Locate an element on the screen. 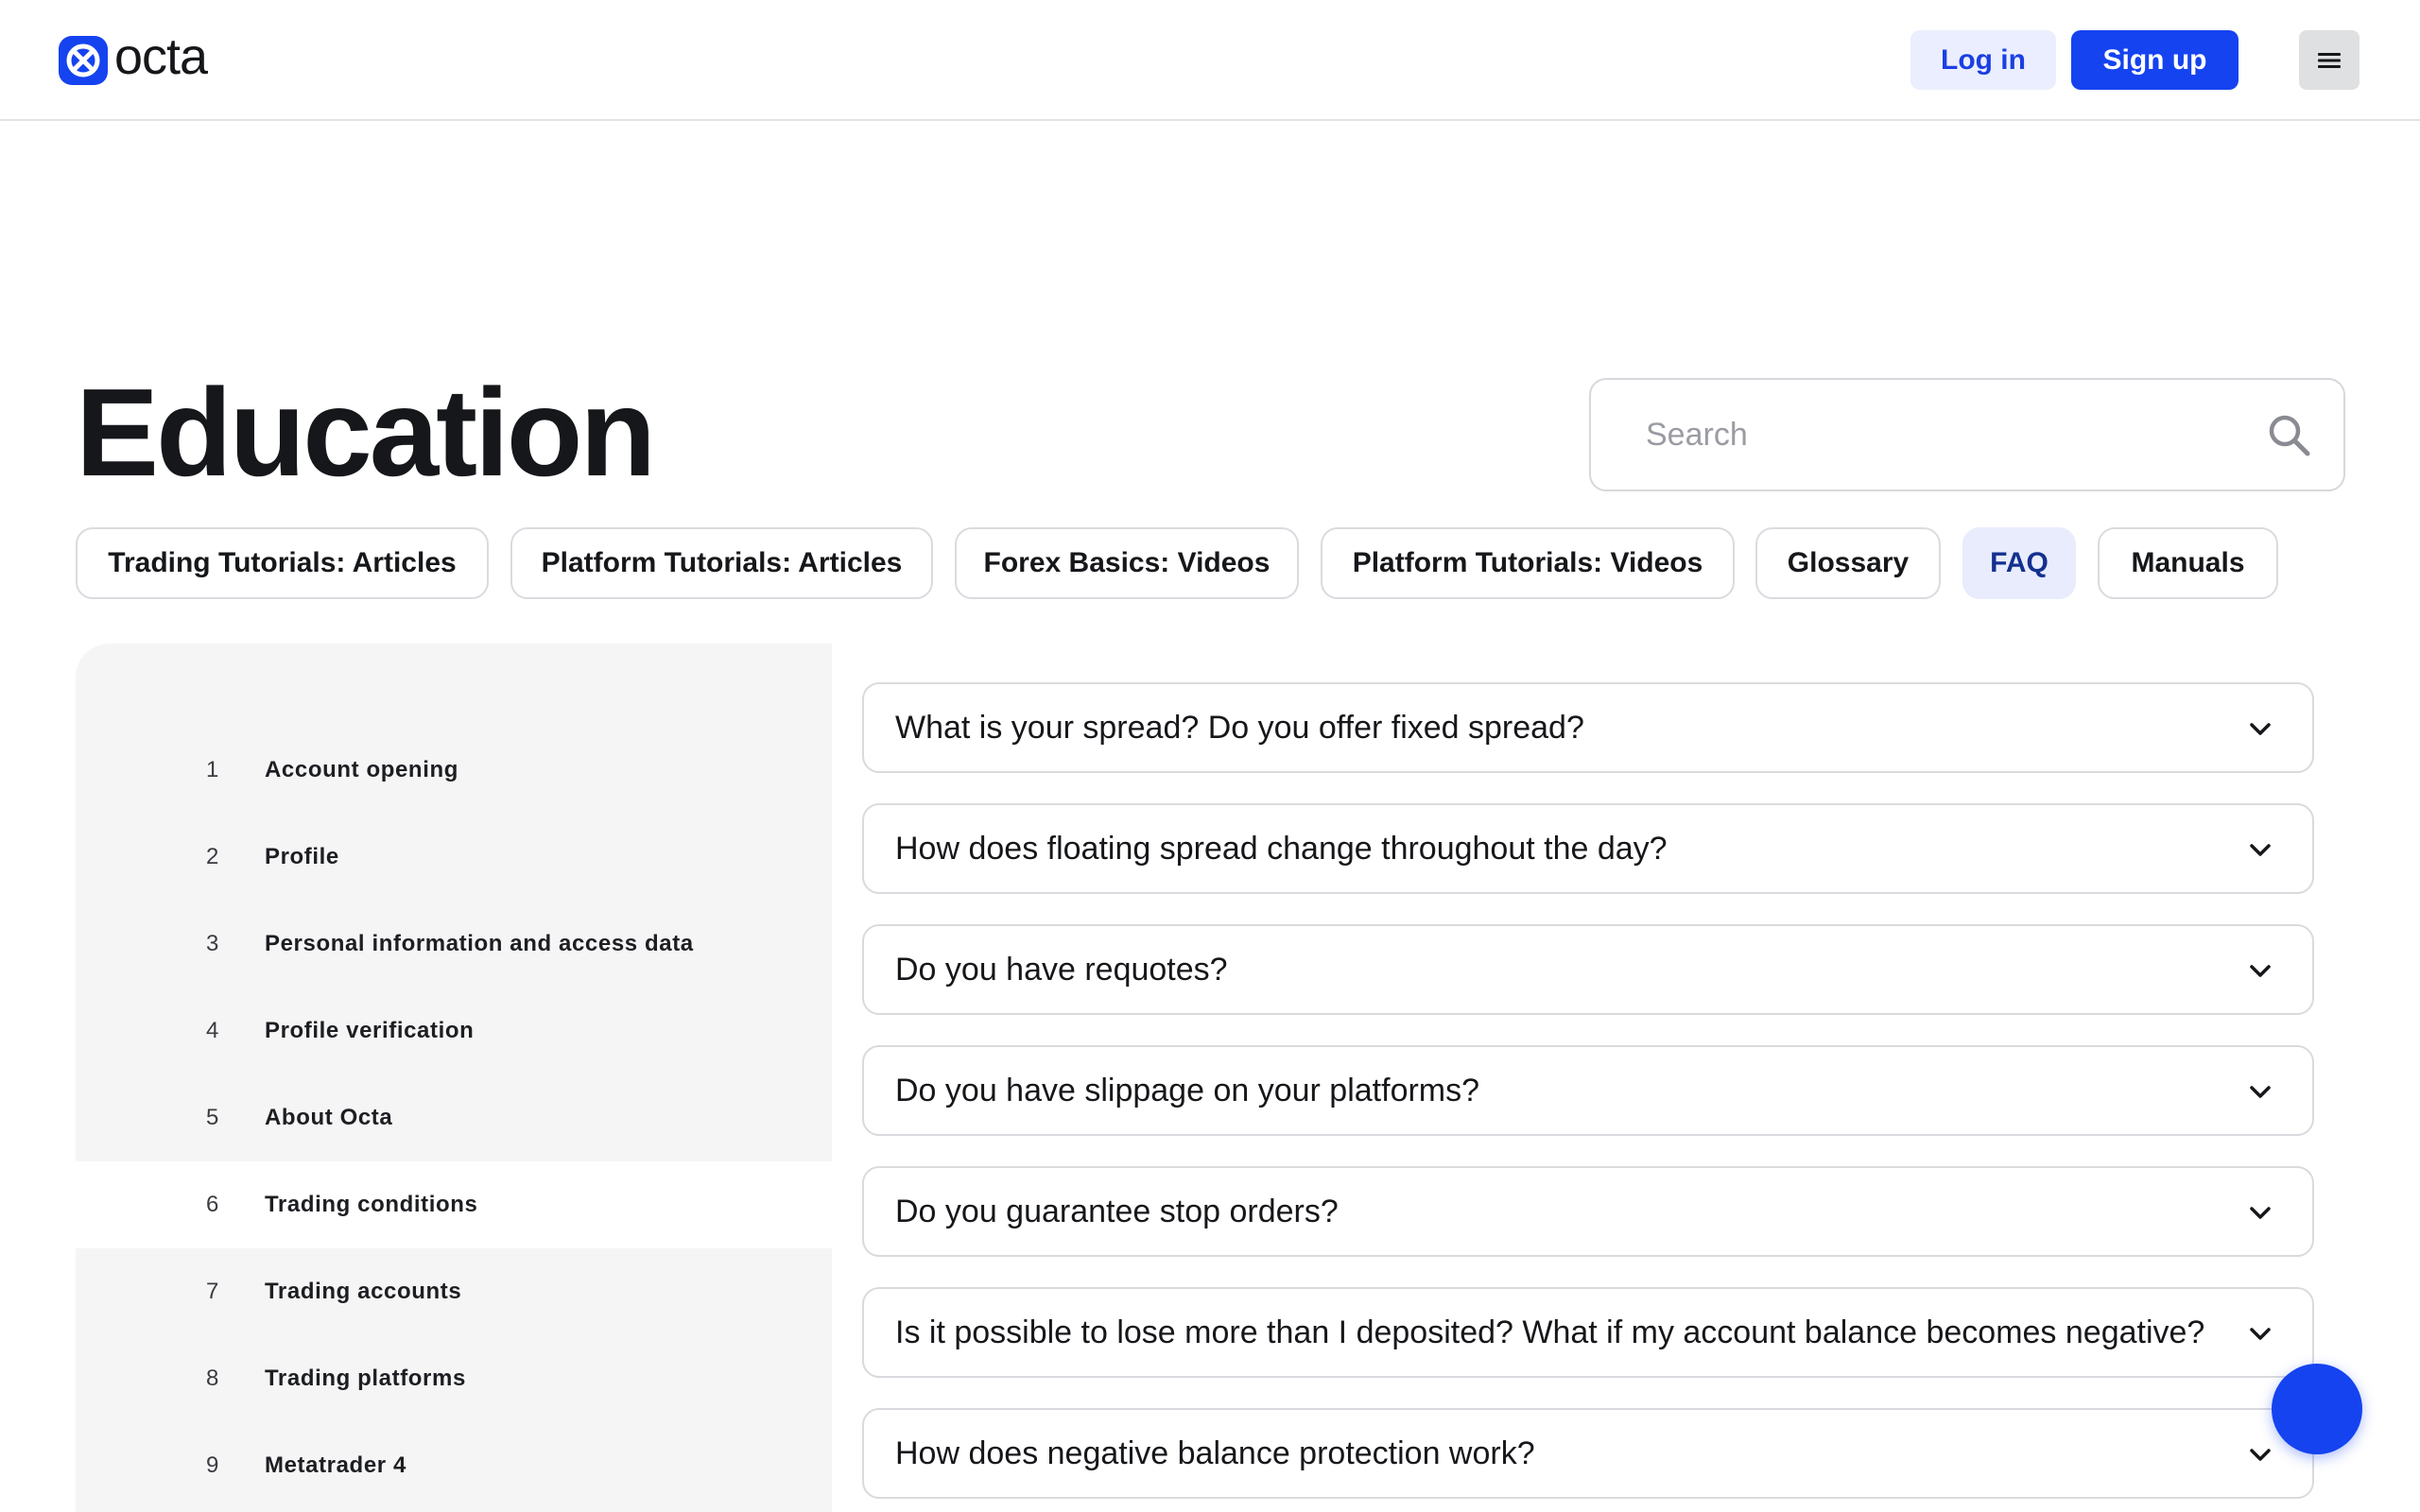 The image size is (2420, 1512). sidebar-item-label: Account opening is located at coordinates (361, 769).